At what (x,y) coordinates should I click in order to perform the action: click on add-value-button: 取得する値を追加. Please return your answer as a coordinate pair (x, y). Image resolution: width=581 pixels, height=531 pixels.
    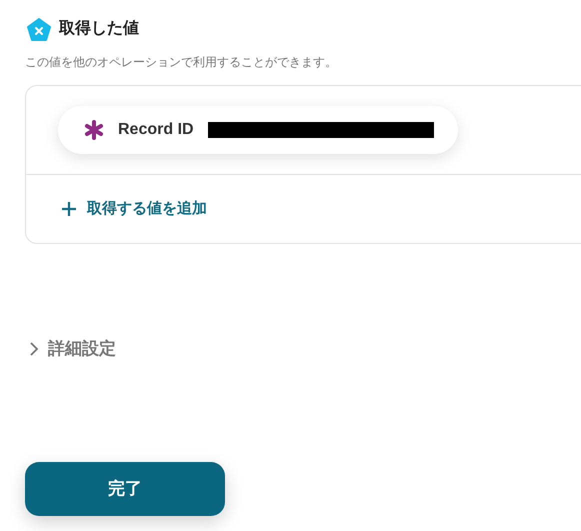
    Looking at the image, I should click on (303, 209).